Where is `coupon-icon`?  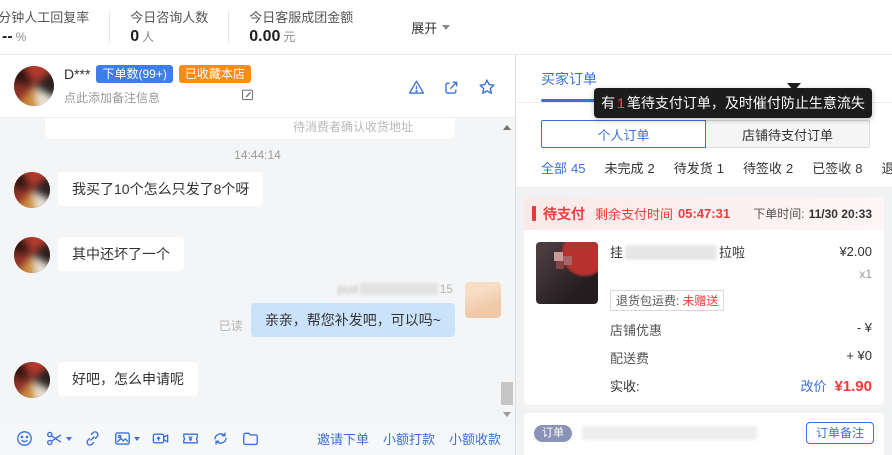 coupon-icon is located at coordinates (190, 438).